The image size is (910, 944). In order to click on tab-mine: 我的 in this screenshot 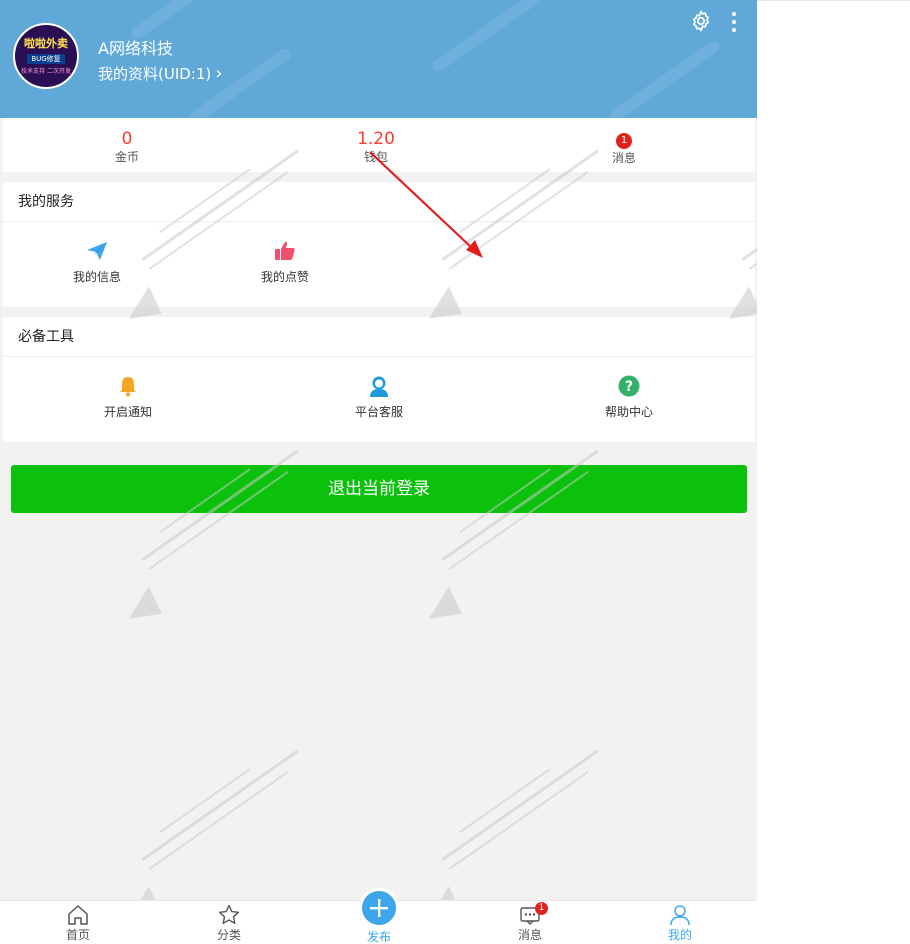, I will do `click(680, 922)`.